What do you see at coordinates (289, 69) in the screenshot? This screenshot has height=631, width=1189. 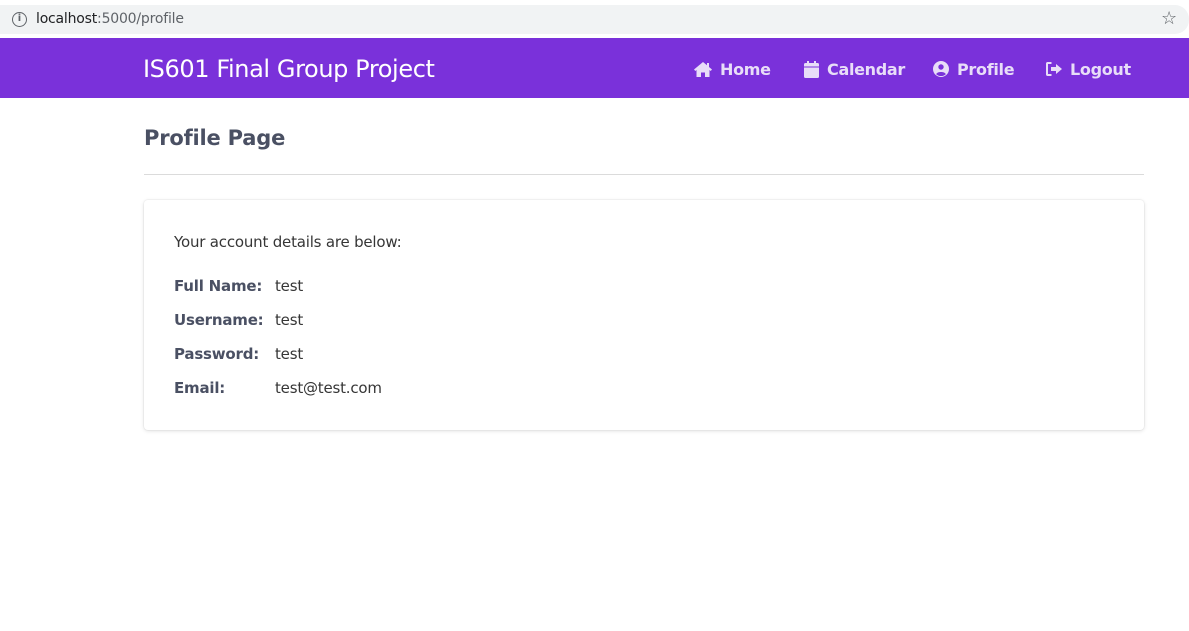 I see `brand-title: IS601 Final Group Project` at bounding box center [289, 69].